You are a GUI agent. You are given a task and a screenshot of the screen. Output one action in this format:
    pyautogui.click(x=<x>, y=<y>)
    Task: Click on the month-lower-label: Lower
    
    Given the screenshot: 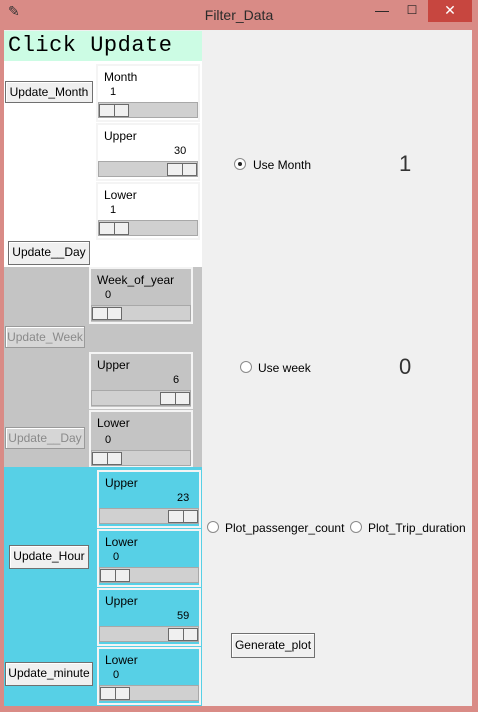 What is the action you would take?
    pyautogui.click(x=120, y=195)
    